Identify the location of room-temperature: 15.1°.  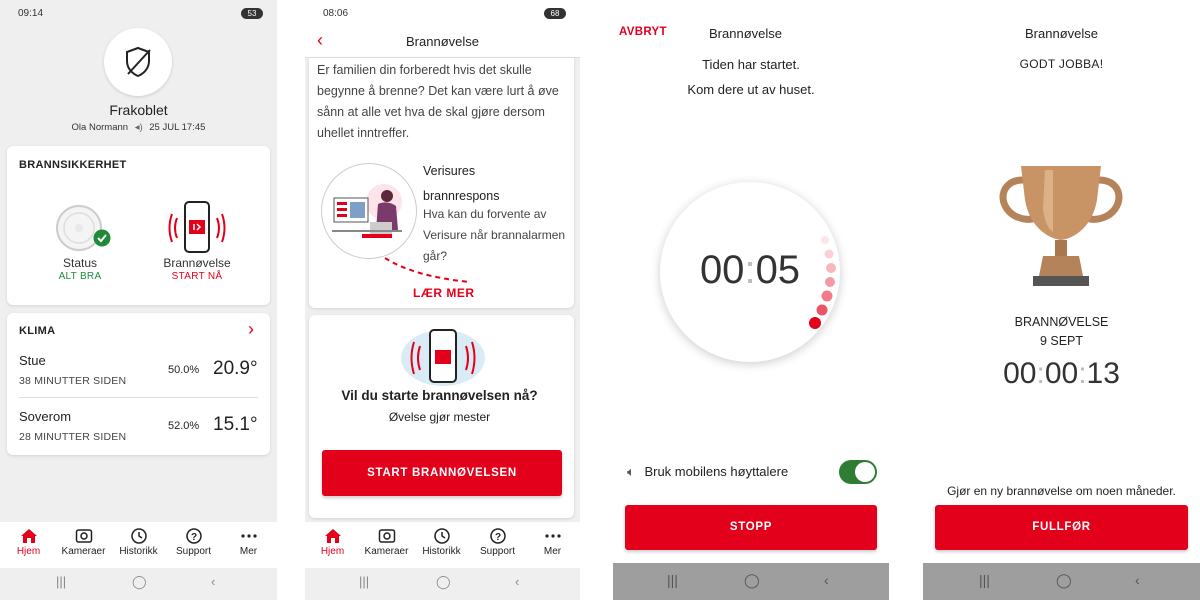
(235, 424).